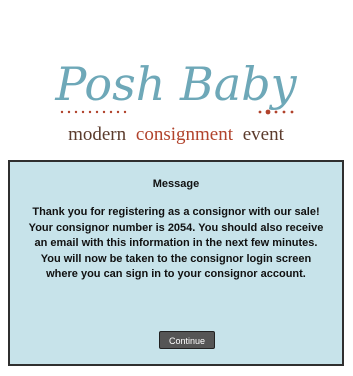  Describe the element at coordinates (175, 84) in the screenshot. I see `logo-script-text: Posh Baby` at that location.